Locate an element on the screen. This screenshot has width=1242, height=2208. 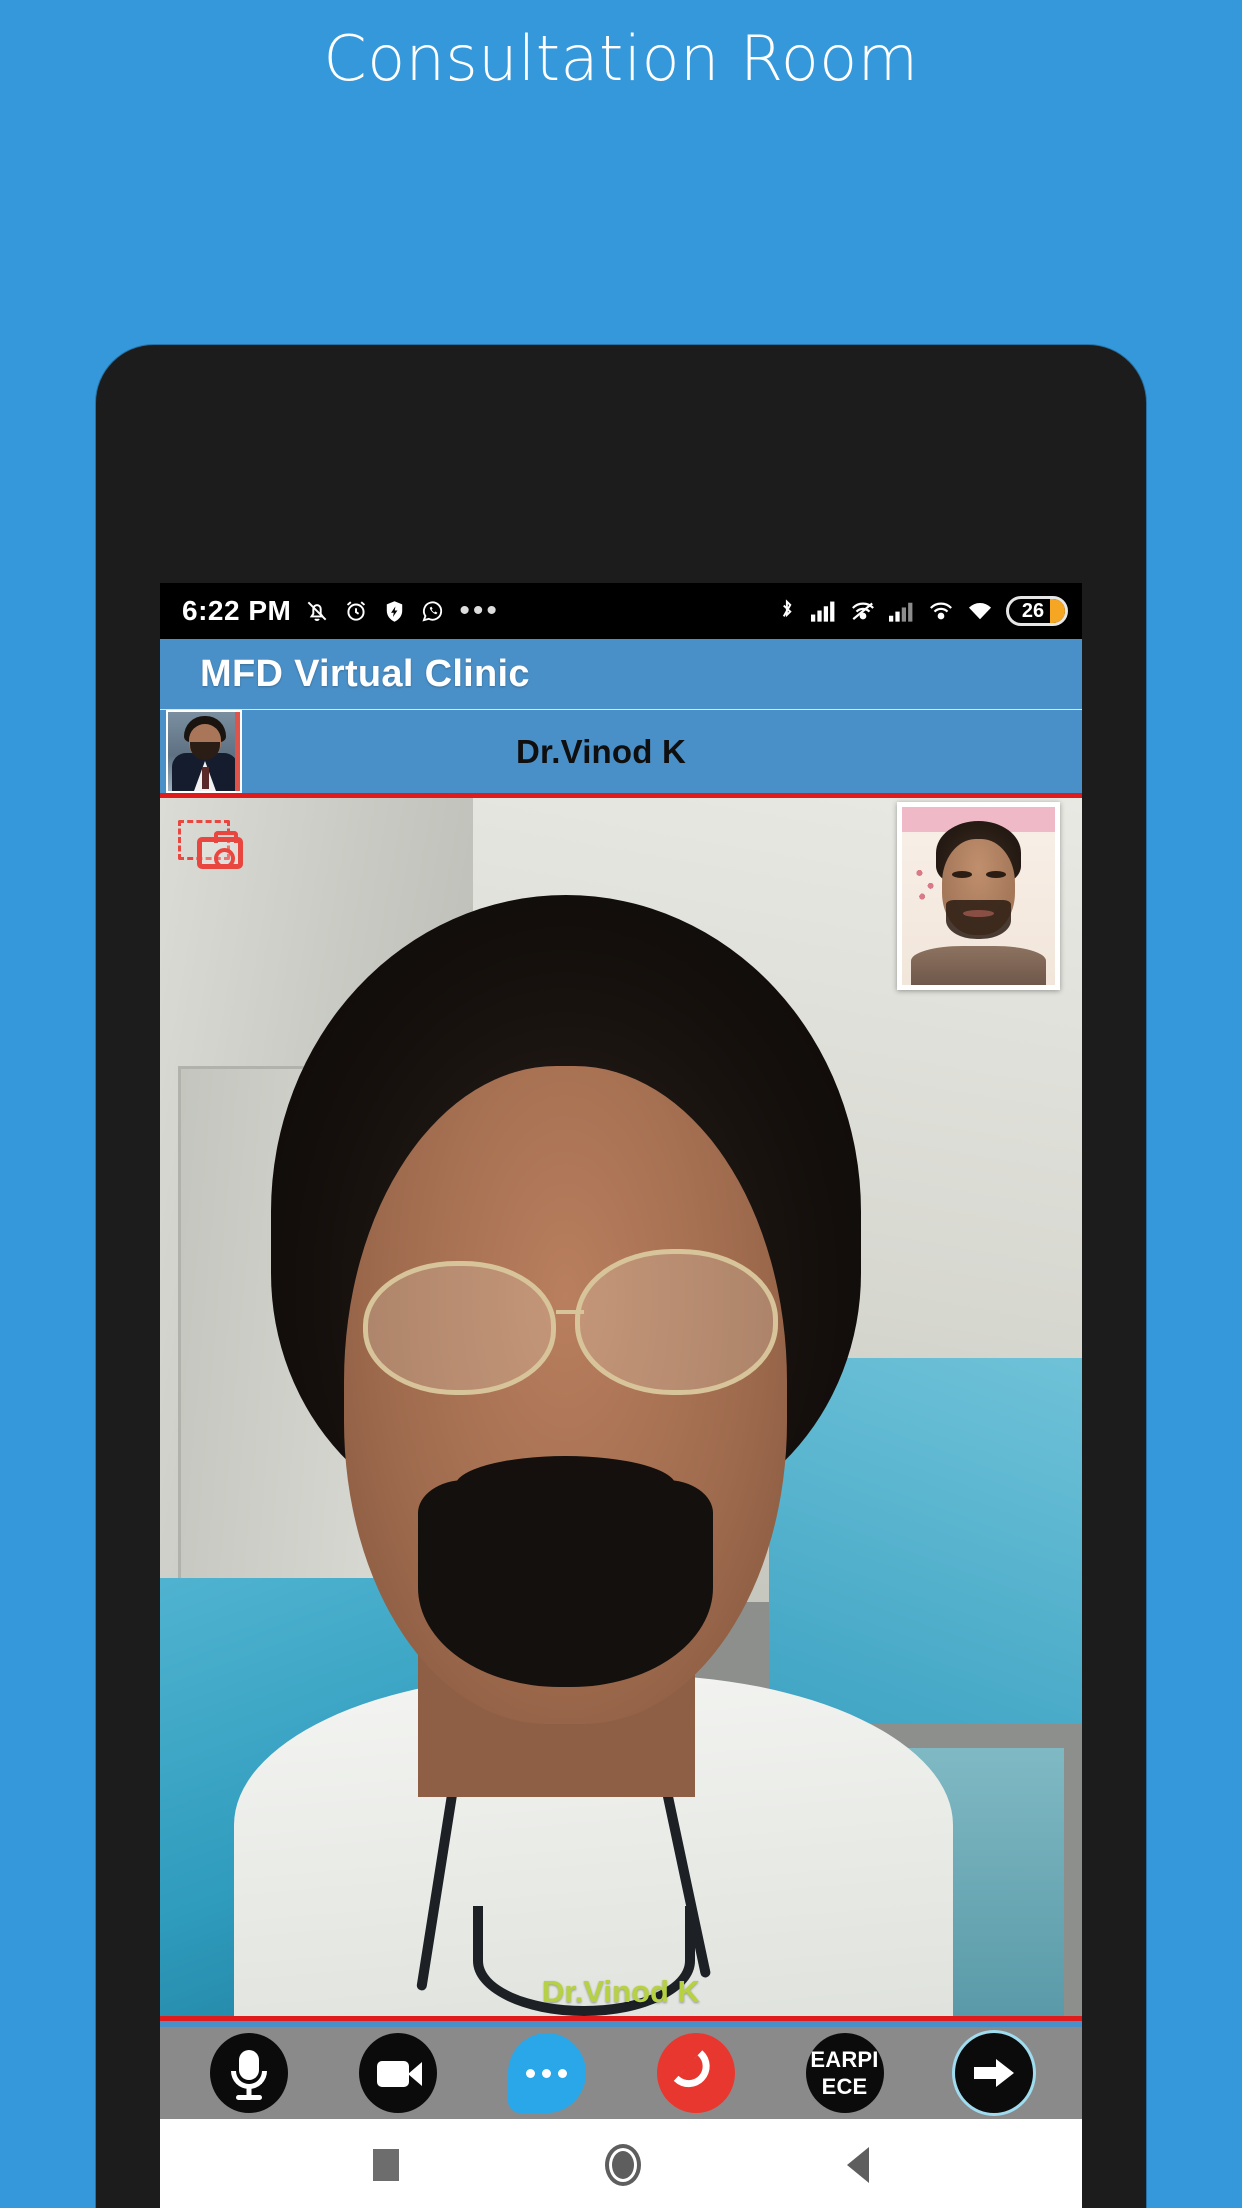
avatar is located at coordinates (204, 751).